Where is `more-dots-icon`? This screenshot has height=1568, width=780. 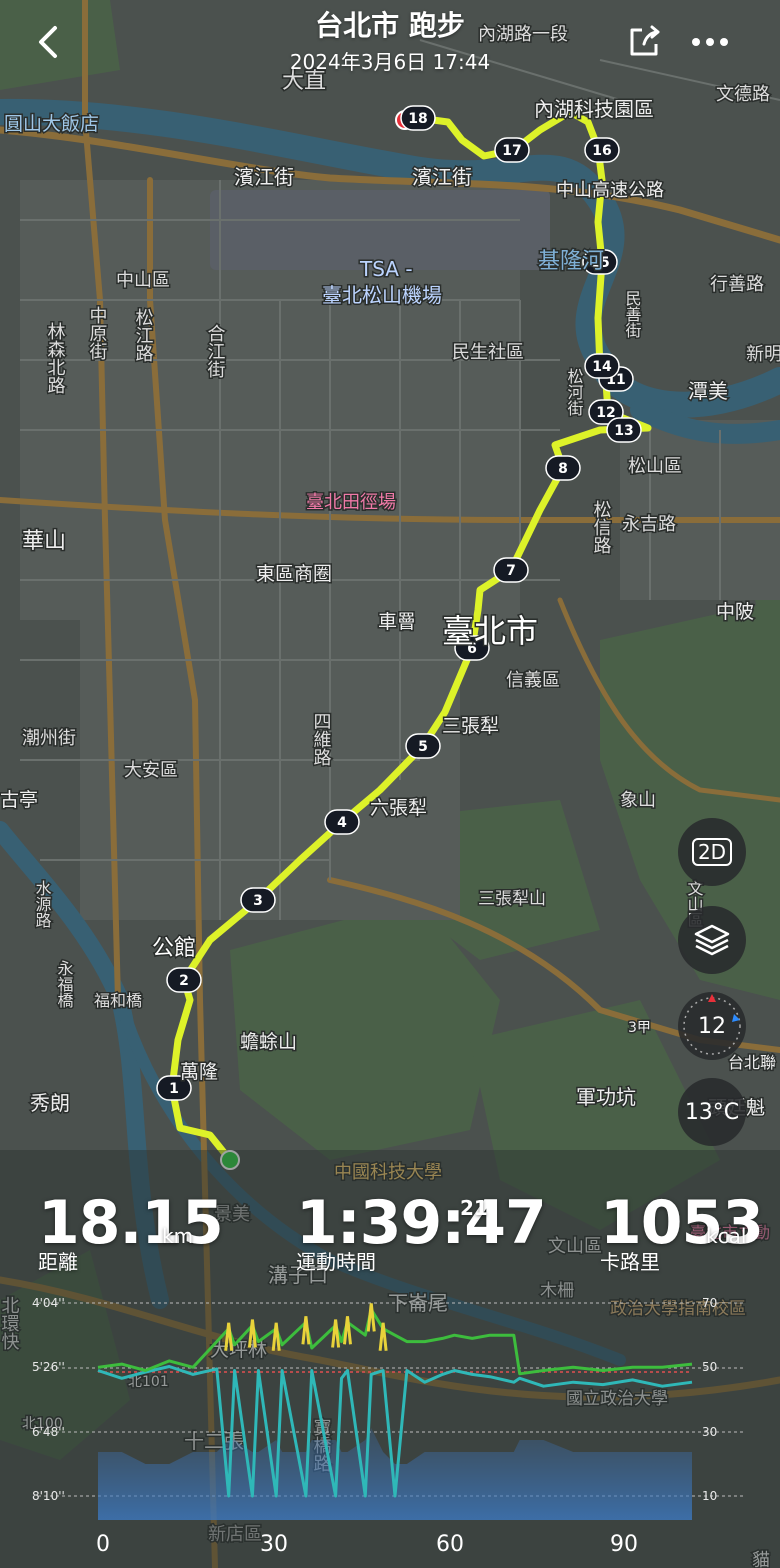
more-dots-icon is located at coordinates (710, 42).